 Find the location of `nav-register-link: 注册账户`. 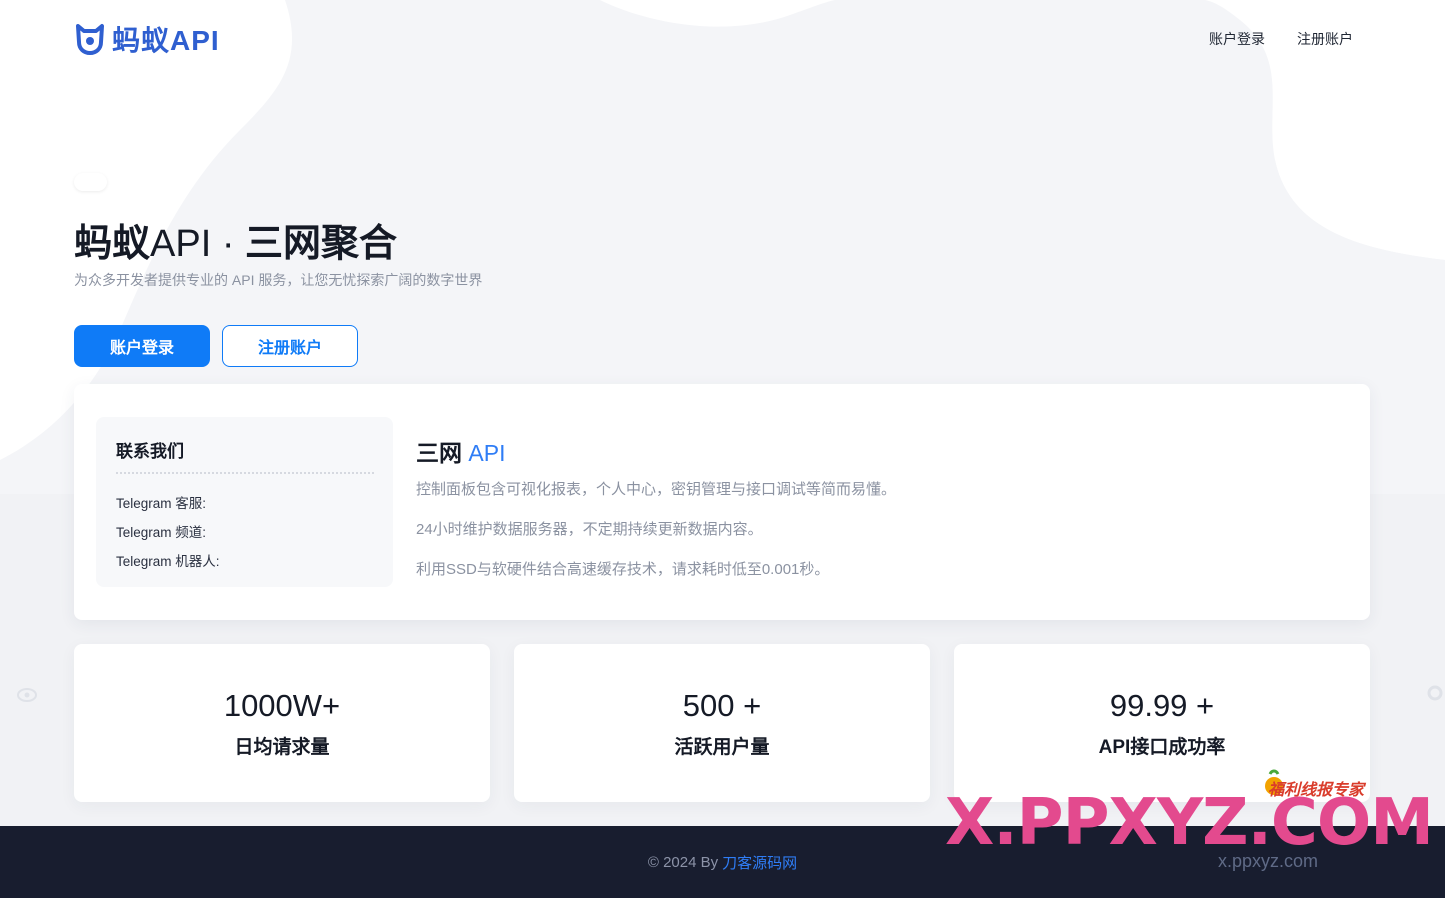

nav-register-link: 注册账户 is located at coordinates (1325, 39).